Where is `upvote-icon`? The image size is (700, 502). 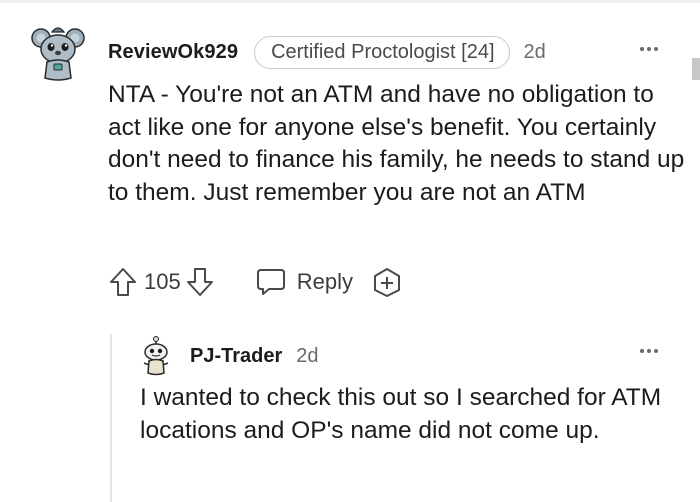
upvote-icon is located at coordinates (123, 282).